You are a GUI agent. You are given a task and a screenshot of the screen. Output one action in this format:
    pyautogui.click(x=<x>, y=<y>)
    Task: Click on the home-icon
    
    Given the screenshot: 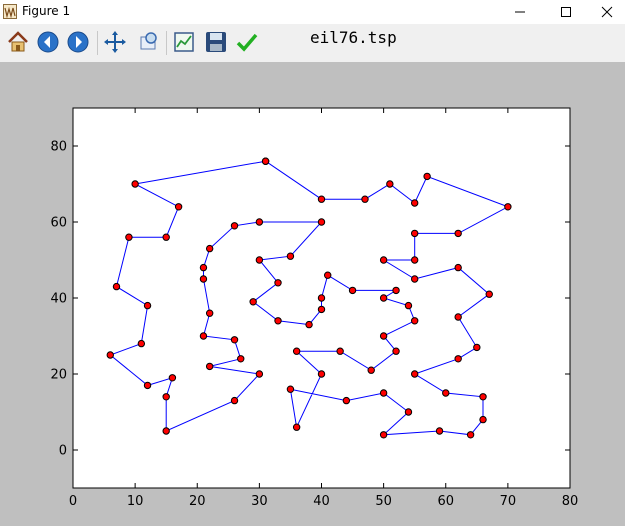 What is the action you would take?
    pyautogui.click(x=18, y=41)
    